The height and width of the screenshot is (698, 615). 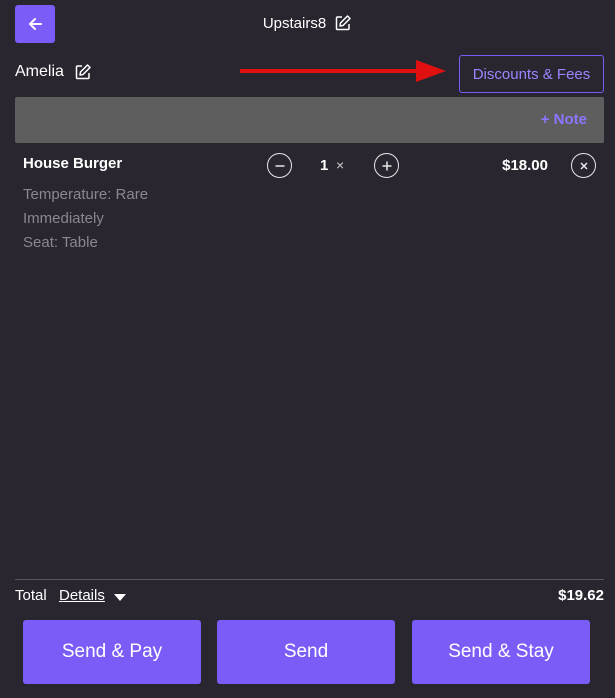 What do you see at coordinates (501, 652) in the screenshot?
I see `send-and-stay-button: Send & Stay` at bounding box center [501, 652].